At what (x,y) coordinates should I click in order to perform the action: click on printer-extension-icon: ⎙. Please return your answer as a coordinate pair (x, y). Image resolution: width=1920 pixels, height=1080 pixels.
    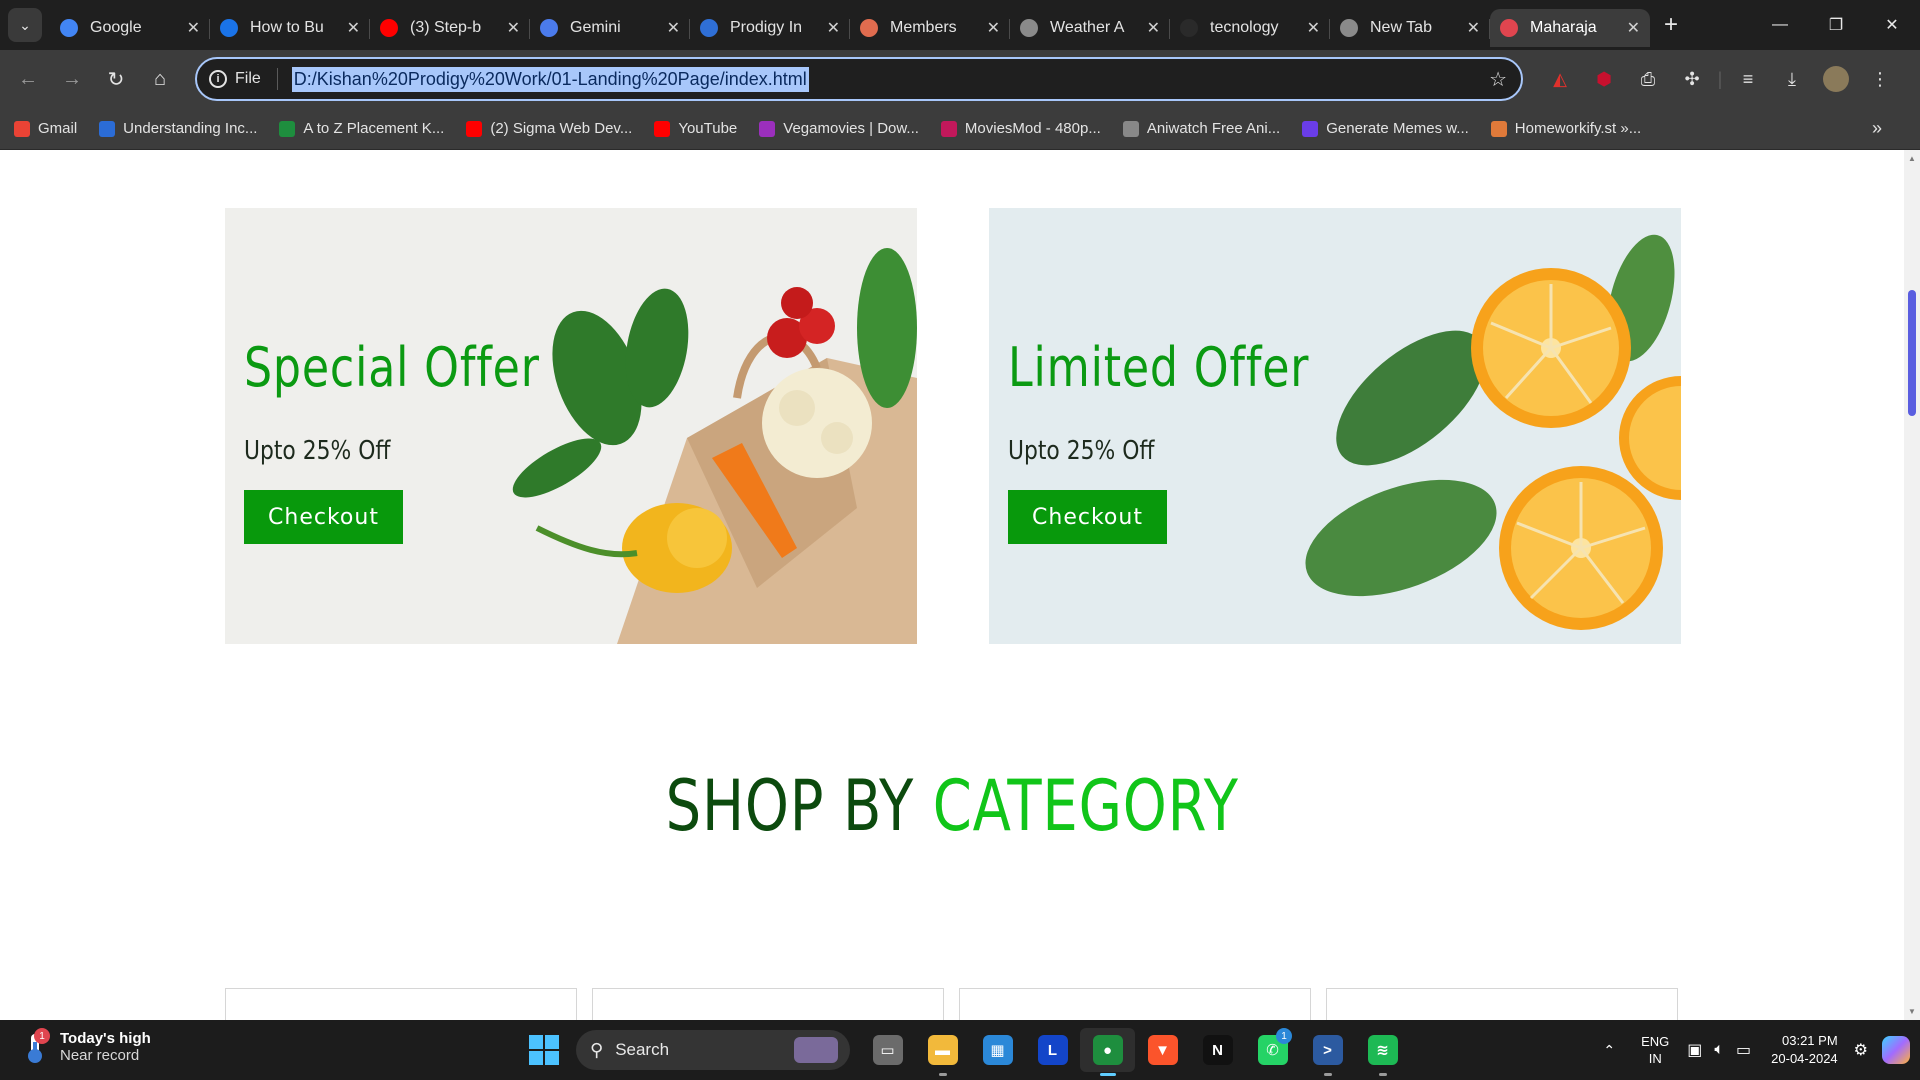
    Looking at the image, I should click on (1648, 79).